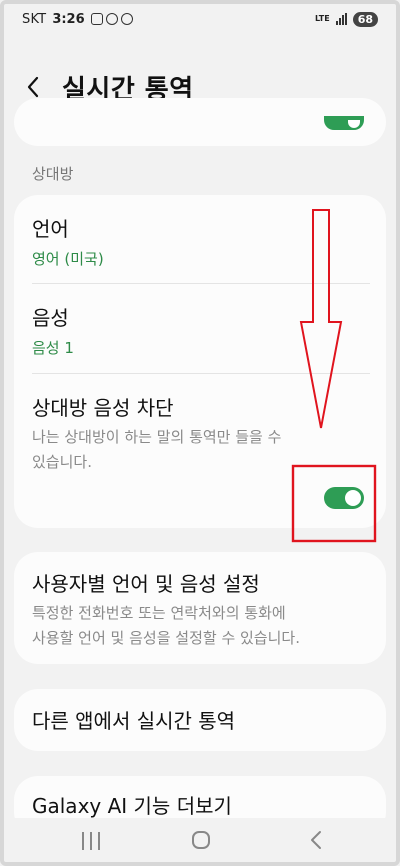  I want to click on navigation-bar, so click(200, 842).